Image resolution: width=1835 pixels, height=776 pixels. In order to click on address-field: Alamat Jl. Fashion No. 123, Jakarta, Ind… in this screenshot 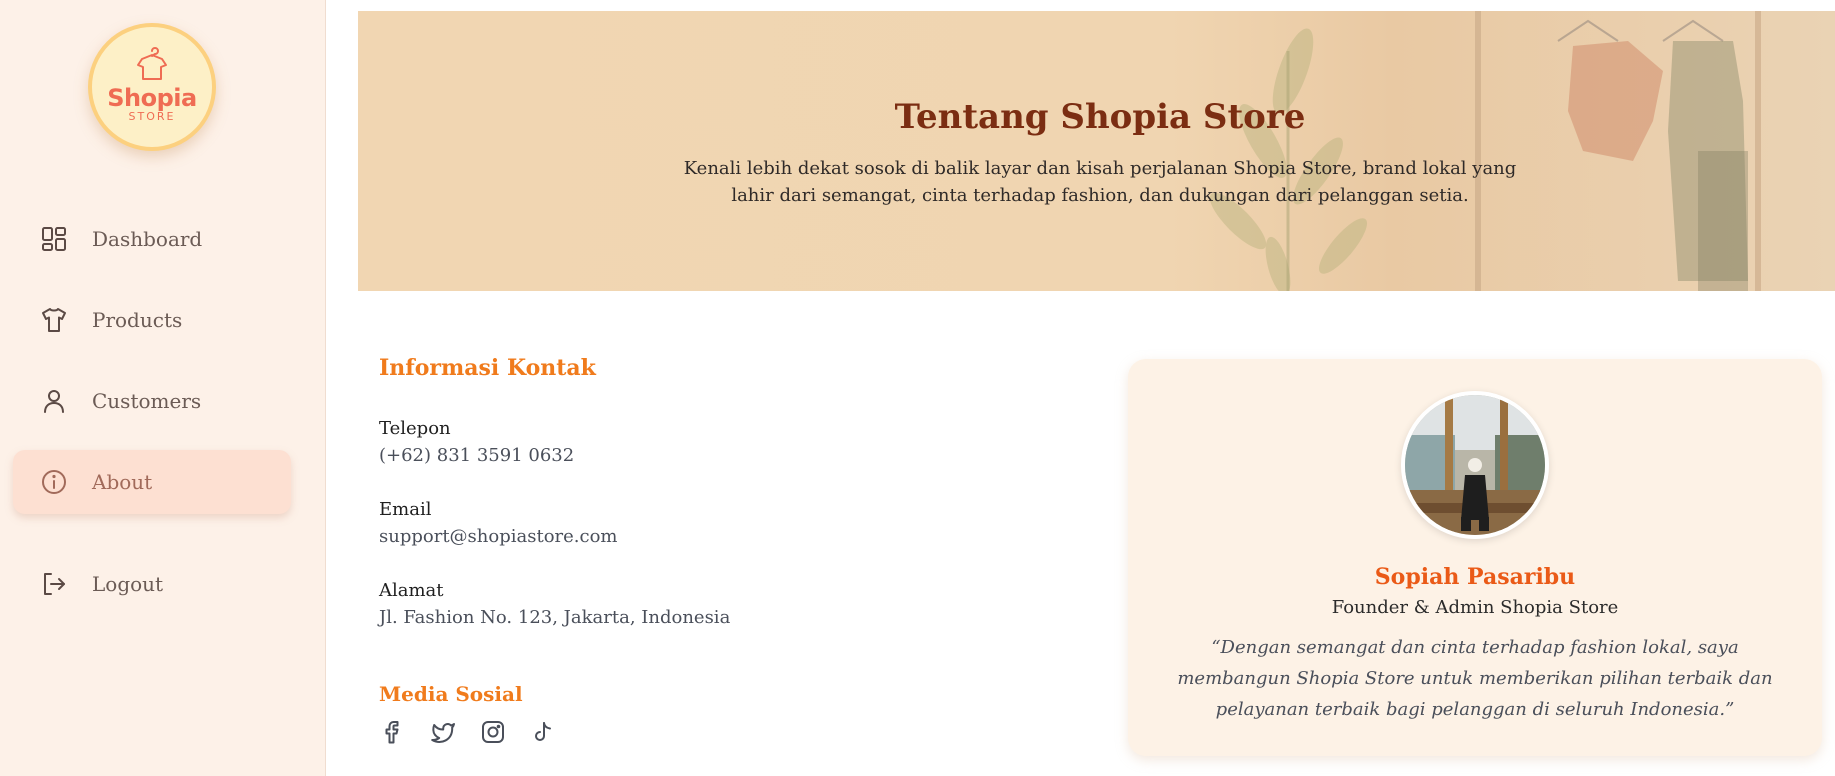, I will do `click(554, 604)`.